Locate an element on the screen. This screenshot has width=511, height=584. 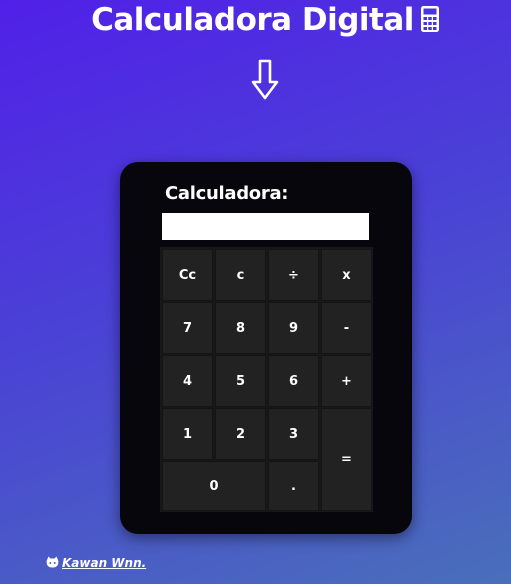
equals-button: = is located at coordinates (346, 459).